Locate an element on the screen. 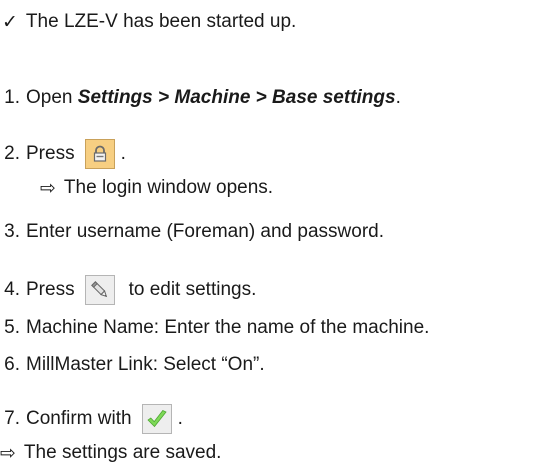 This screenshot has height=474, width=560. step-2: 2. Press . is located at coordinates (63, 154).